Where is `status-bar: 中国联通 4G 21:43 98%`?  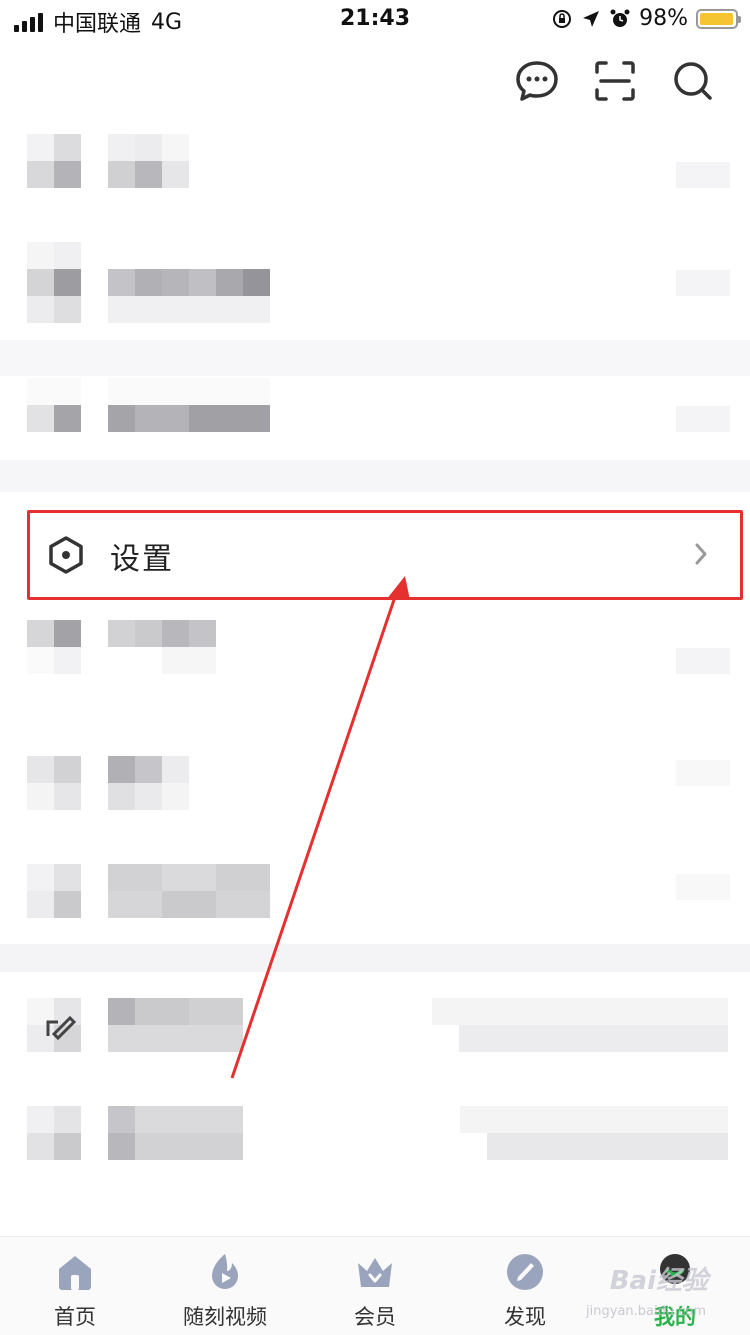 status-bar: 中国联通 4G 21:43 98% is located at coordinates (375, 20).